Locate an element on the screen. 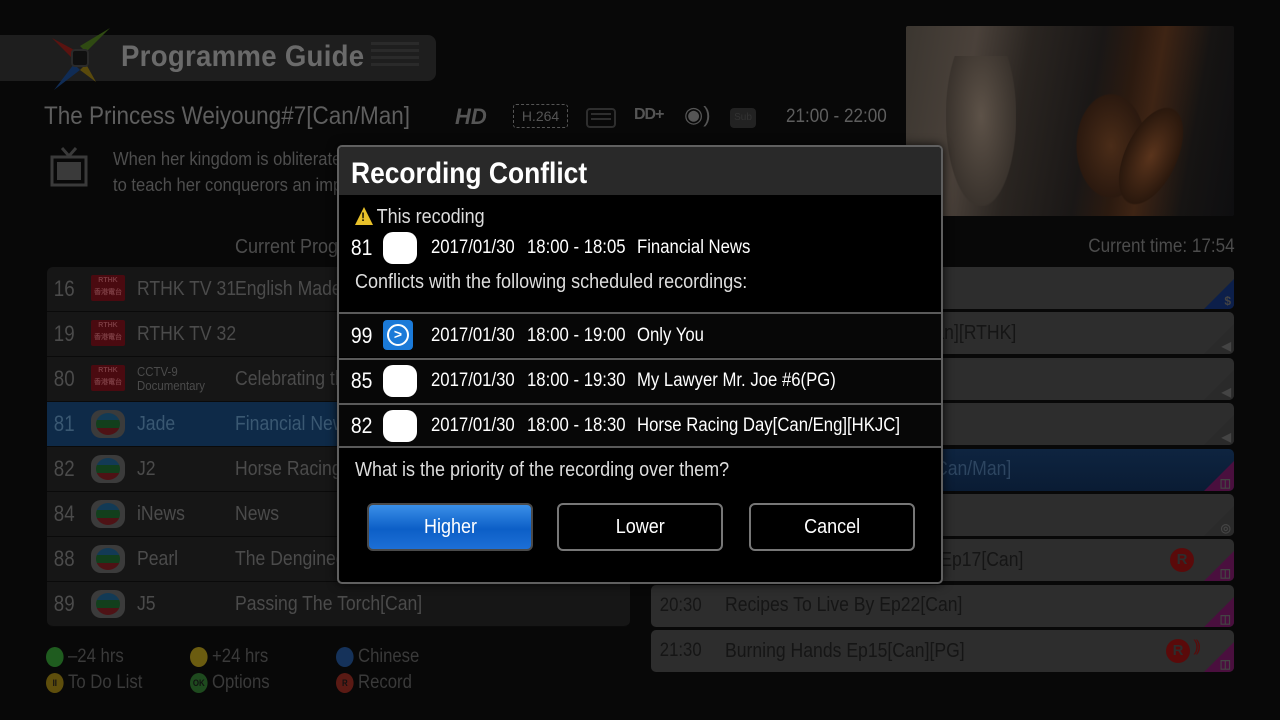 The image size is (1280, 720). cancel-button-label: Cancel is located at coordinates (832, 527).